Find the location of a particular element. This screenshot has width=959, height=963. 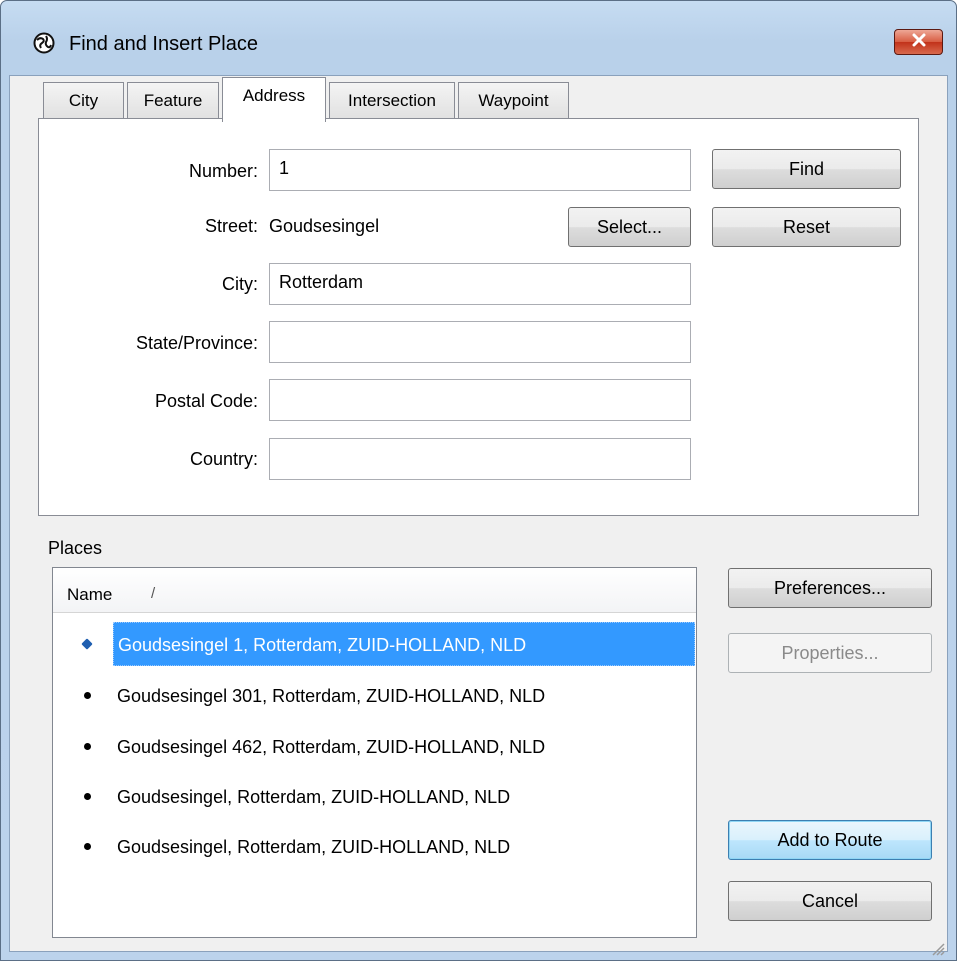

tab-address: Address is located at coordinates (274, 99).